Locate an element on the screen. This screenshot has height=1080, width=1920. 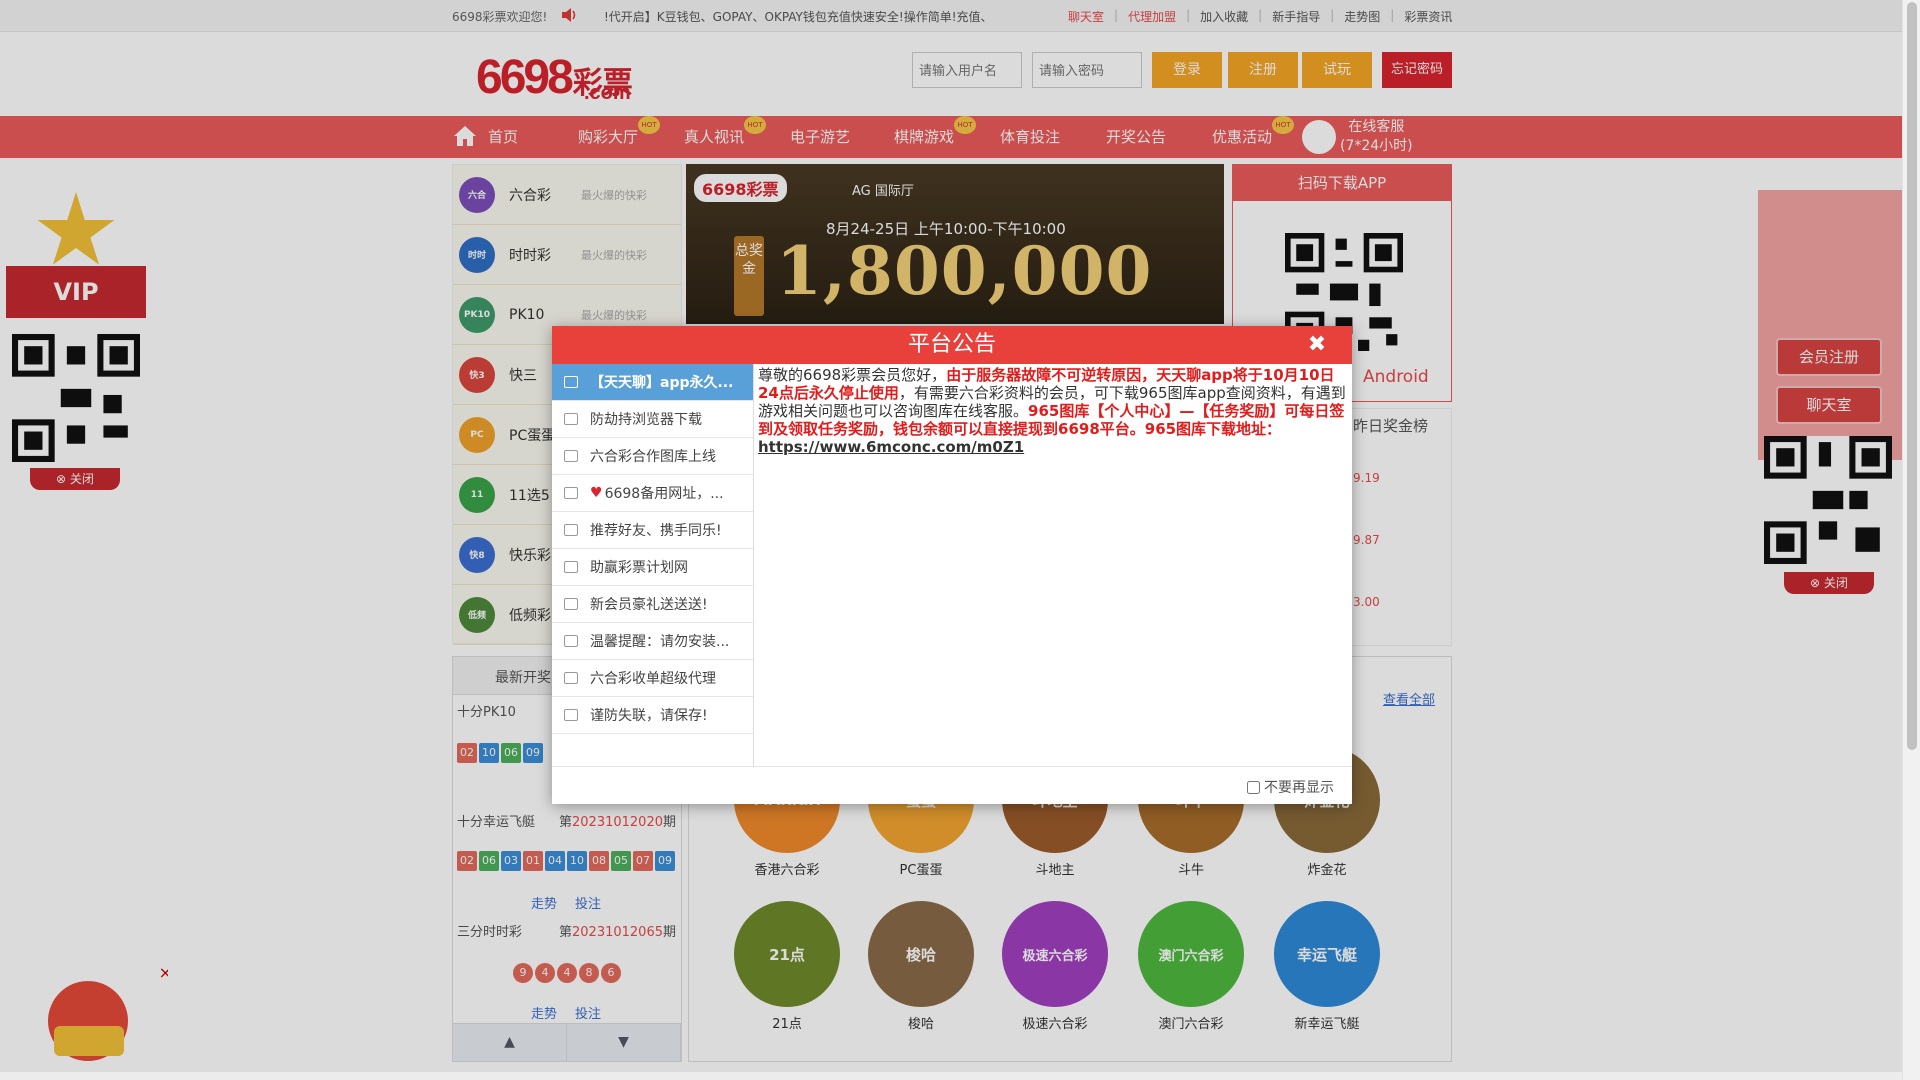
close-icon: ✖ is located at coordinates (1317, 345).